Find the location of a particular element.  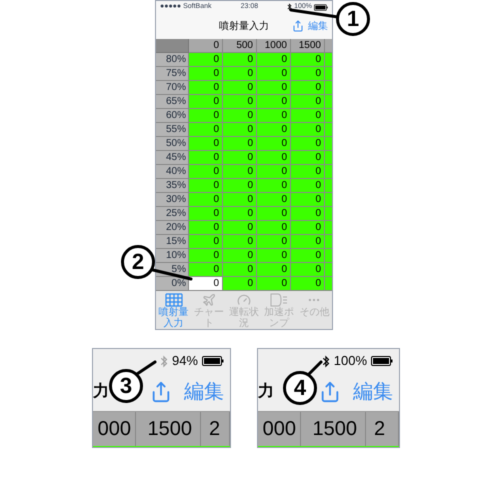

battery-label: 94% is located at coordinates (185, 361).